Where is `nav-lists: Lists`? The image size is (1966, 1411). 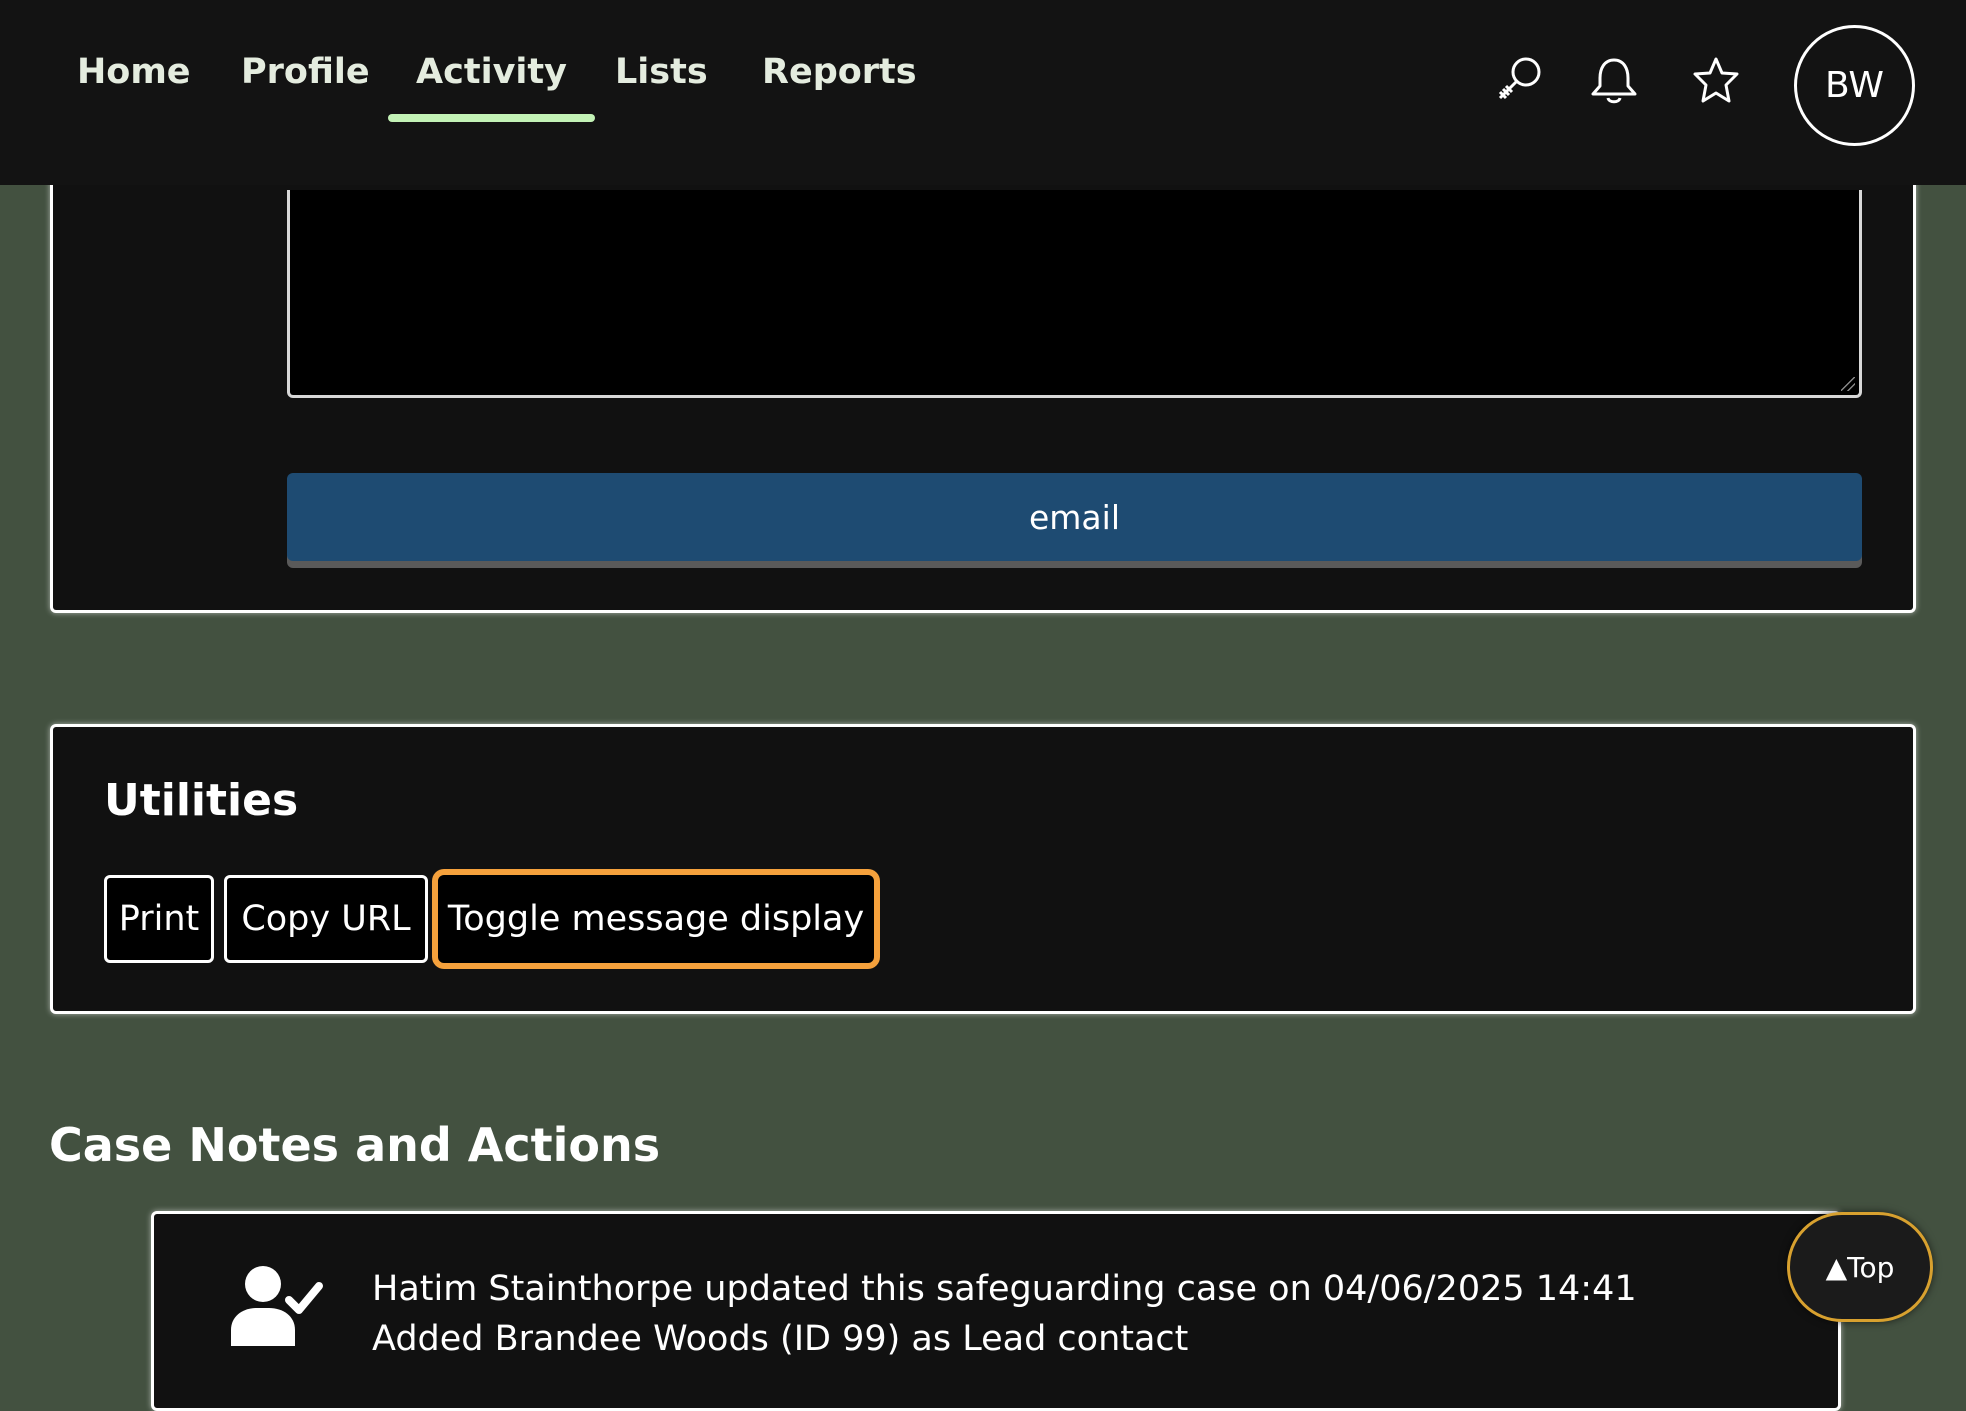 nav-lists: Lists is located at coordinates (661, 72).